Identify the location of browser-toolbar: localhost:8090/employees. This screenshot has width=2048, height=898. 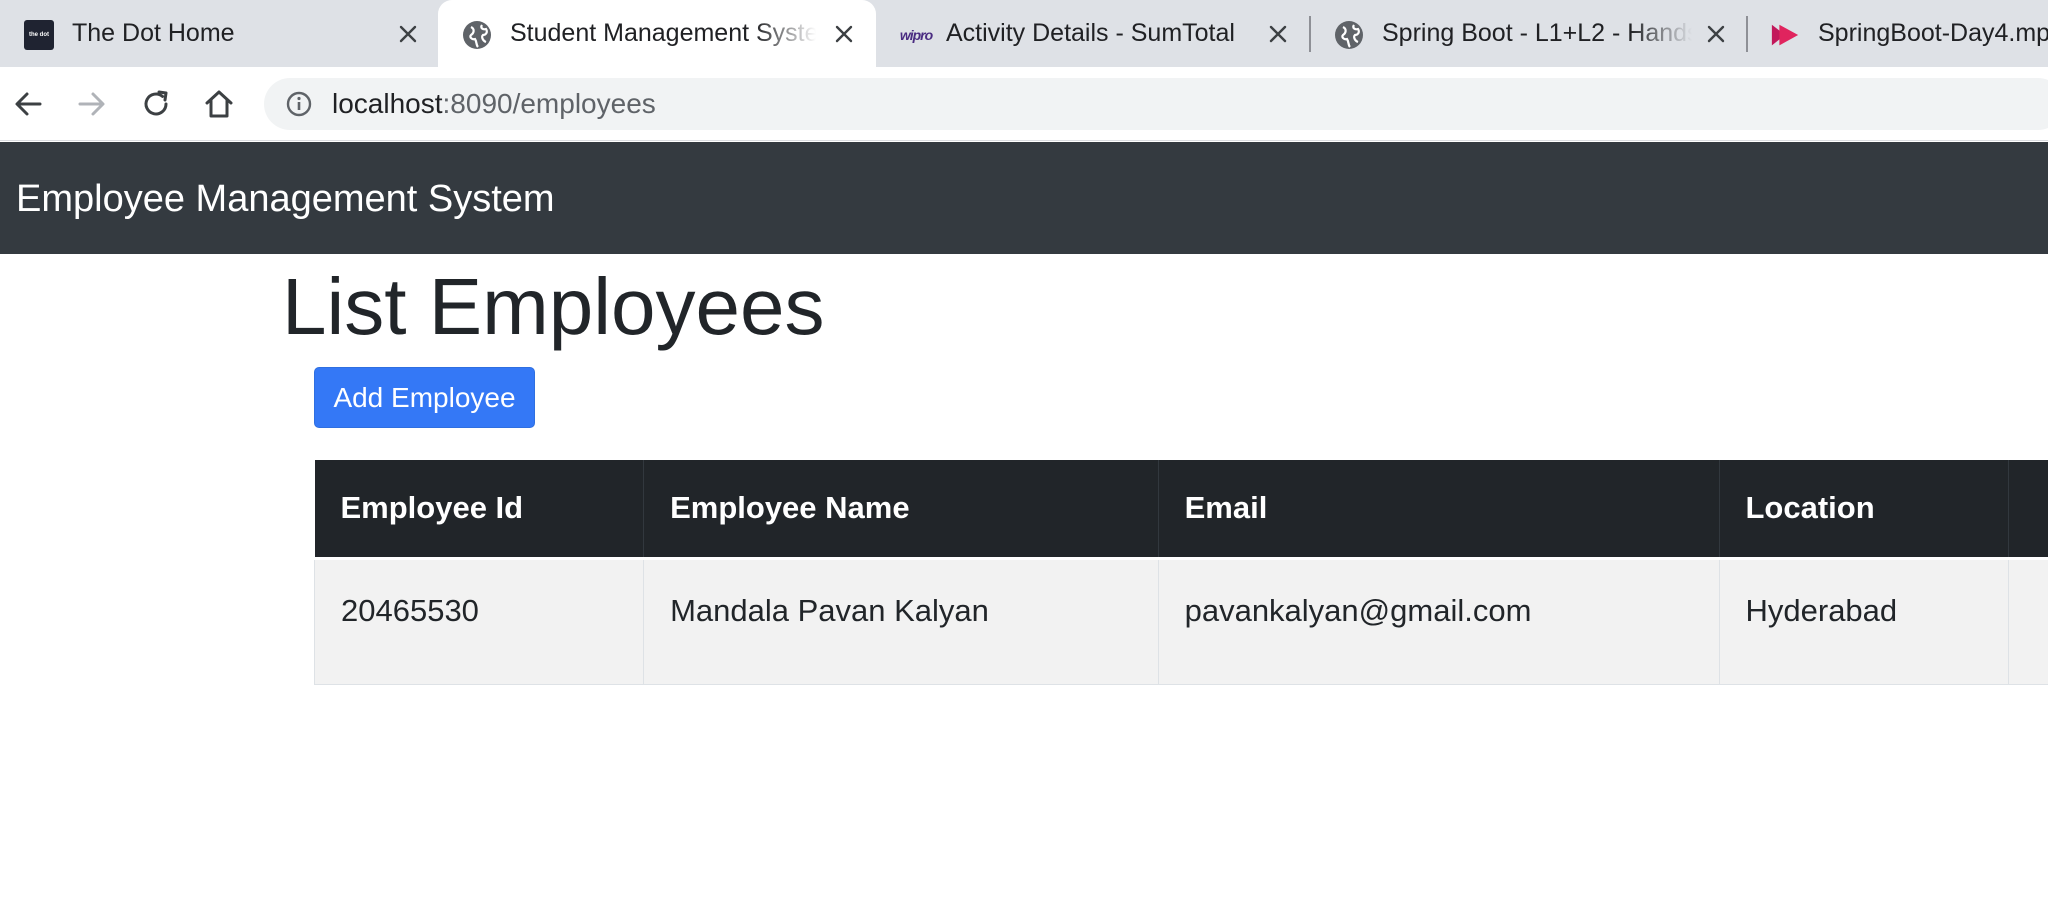
(1024, 104).